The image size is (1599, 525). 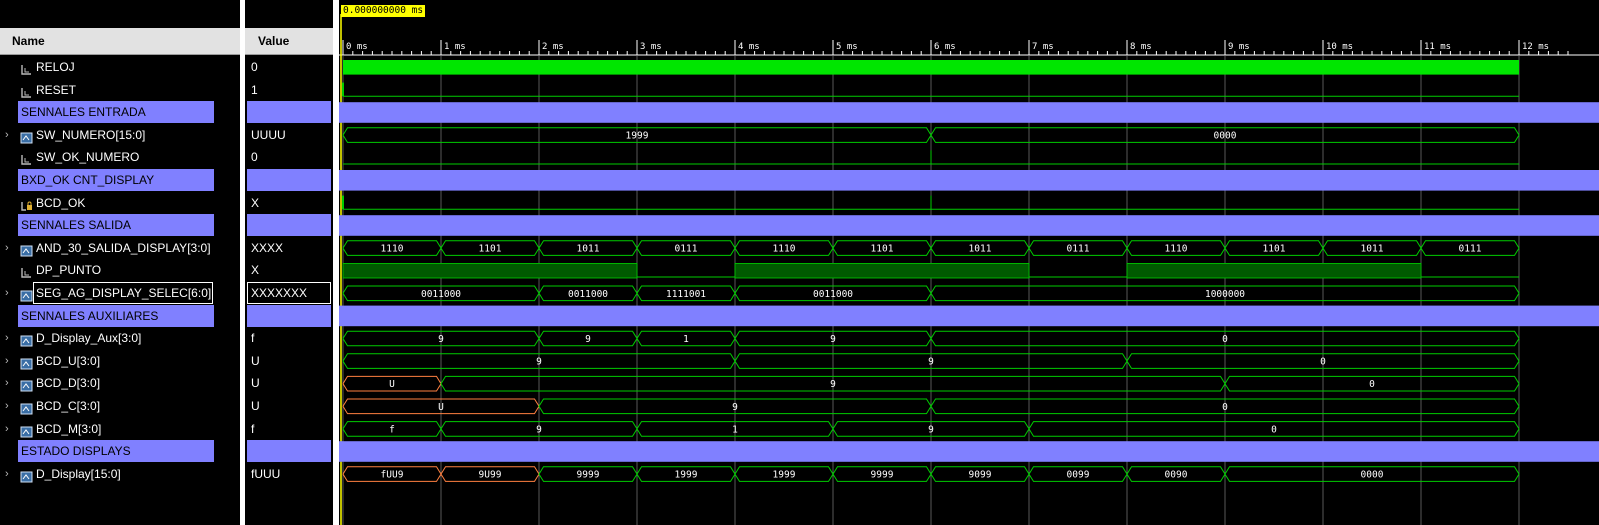 I want to click on bus-value-label: 1101, so click(x=490, y=249).